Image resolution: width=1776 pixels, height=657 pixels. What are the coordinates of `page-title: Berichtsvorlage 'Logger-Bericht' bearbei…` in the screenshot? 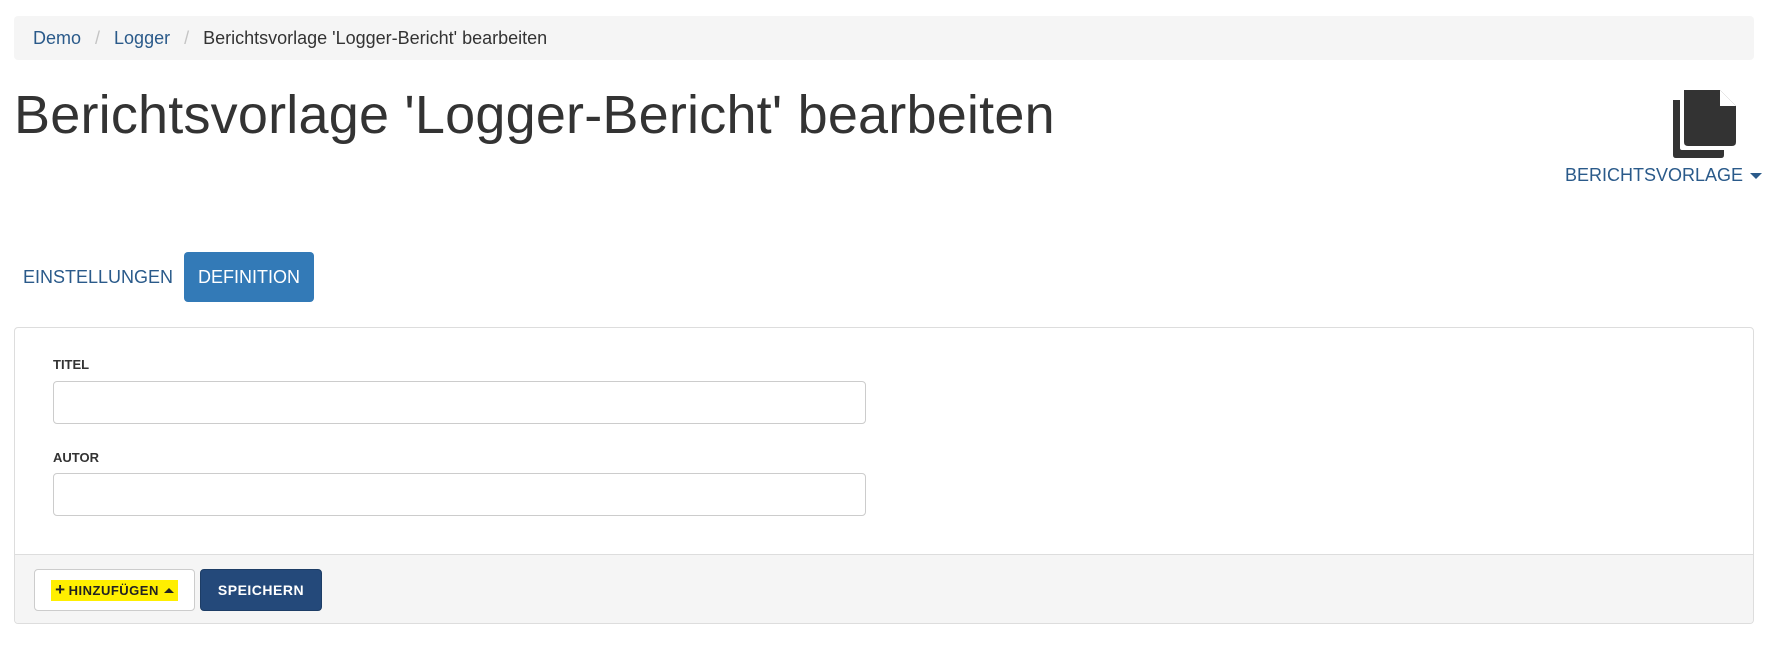 It's located at (534, 115).